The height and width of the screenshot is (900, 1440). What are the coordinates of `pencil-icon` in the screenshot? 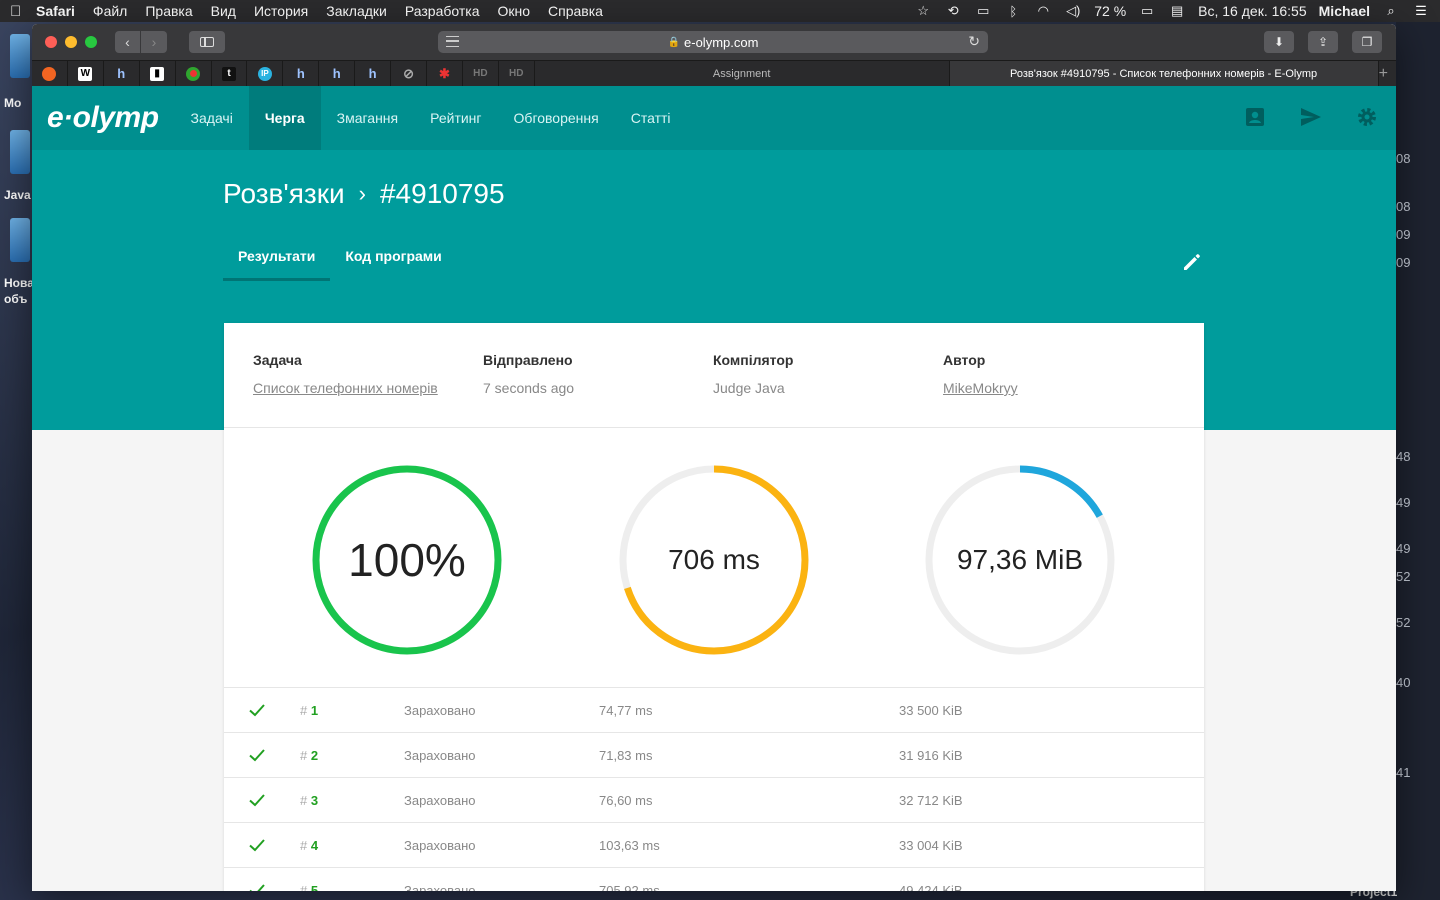 It's located at (1192, 262).